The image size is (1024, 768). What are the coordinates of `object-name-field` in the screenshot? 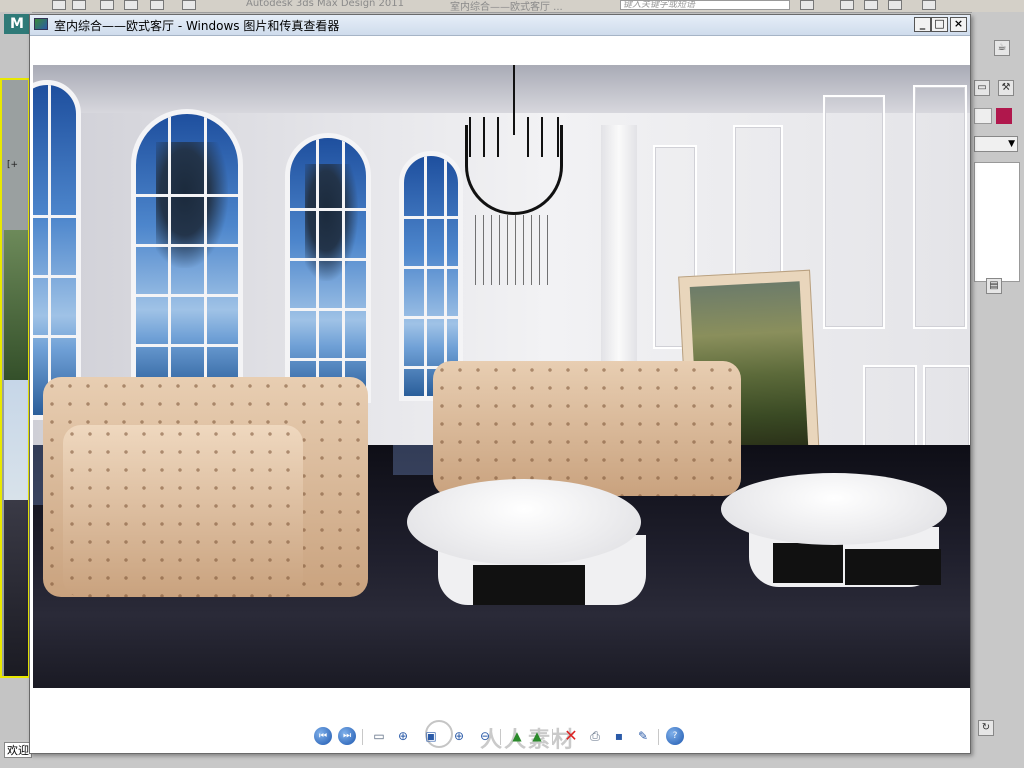 It's located at (983, 116).